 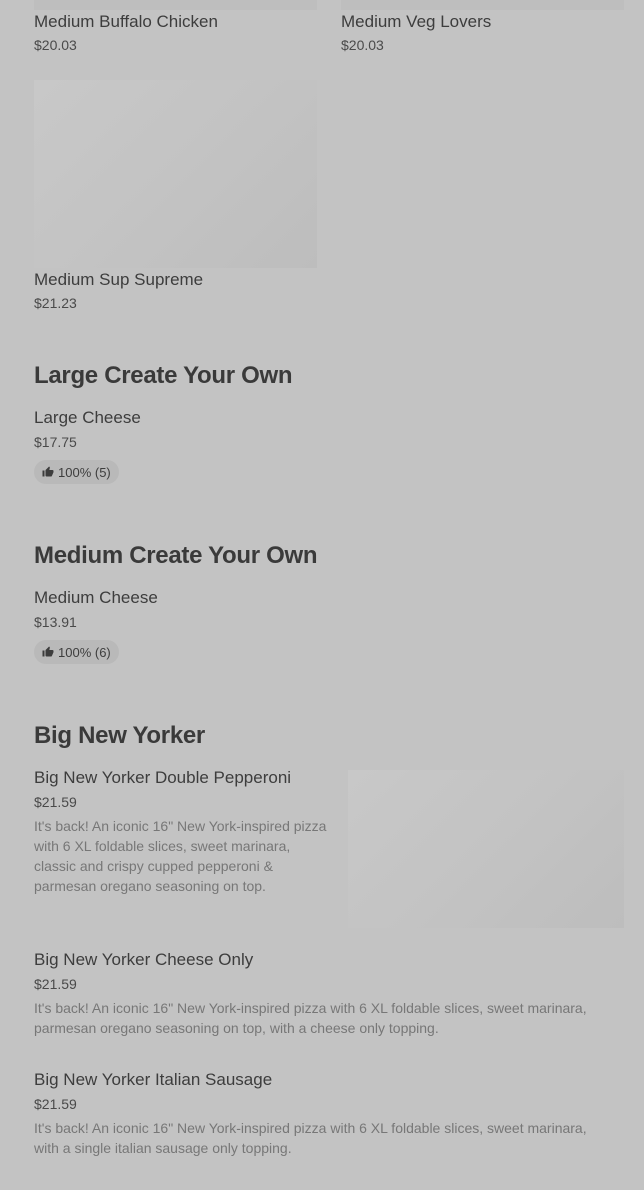 What do you see at coordinates (96, 597) in the screenshot?
I see `item-name: Medium Cheese` at bounding box center [96, 597].